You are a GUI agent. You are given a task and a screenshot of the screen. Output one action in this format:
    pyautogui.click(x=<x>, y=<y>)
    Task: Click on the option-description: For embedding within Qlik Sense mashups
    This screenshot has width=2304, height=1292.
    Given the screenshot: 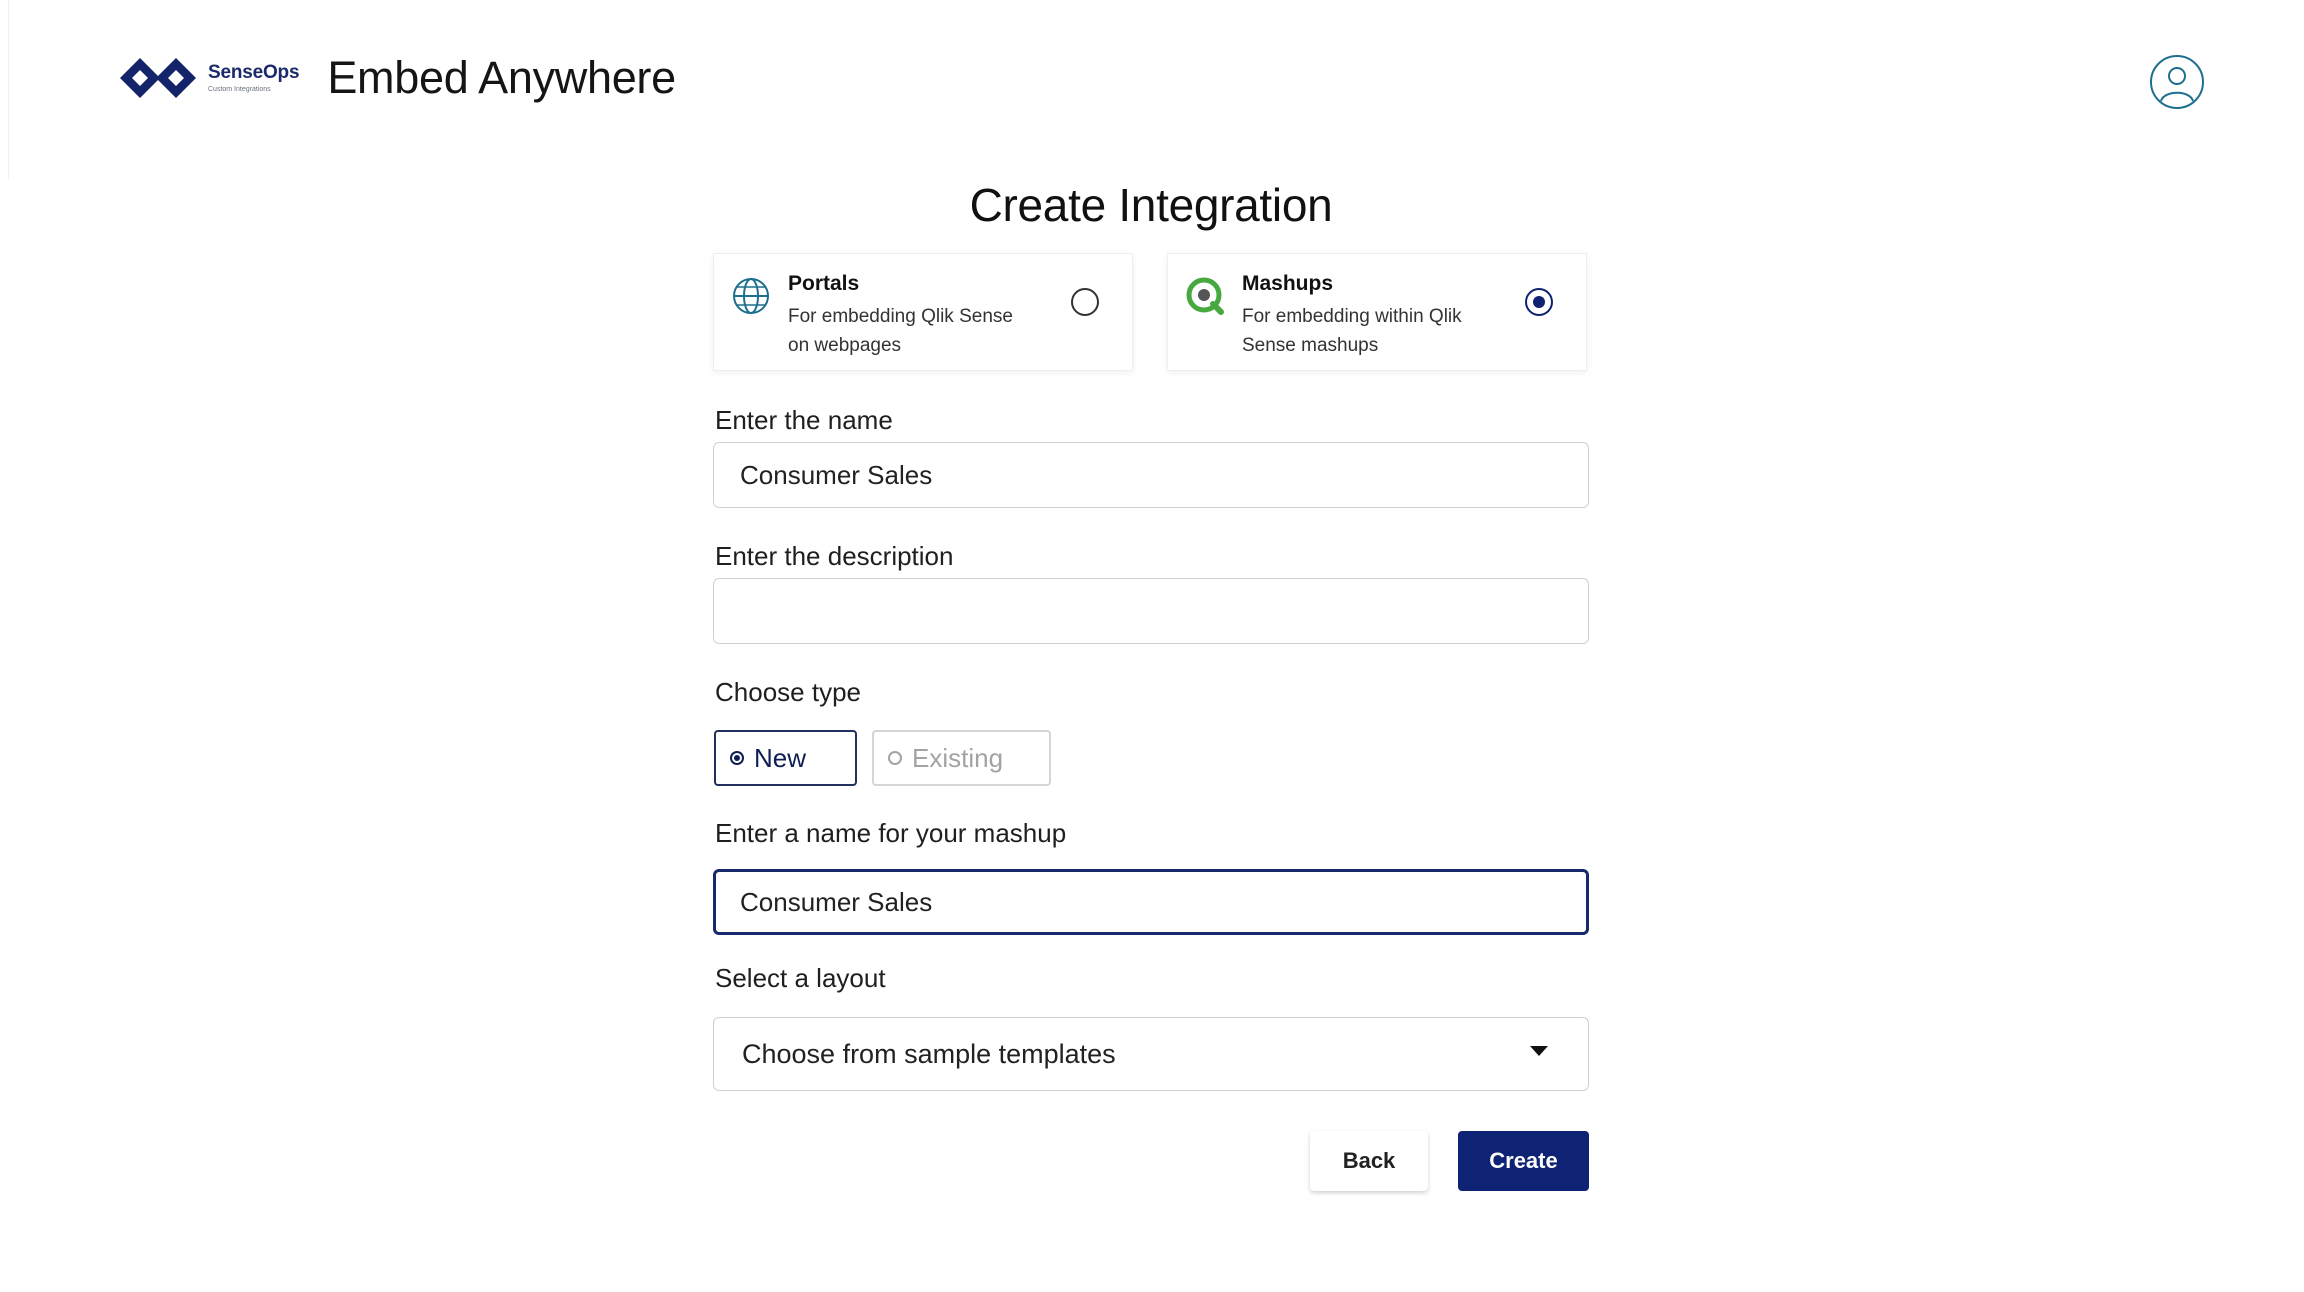 What is the action you would take?
    pyautogui.click(x=1352, y=331)
    